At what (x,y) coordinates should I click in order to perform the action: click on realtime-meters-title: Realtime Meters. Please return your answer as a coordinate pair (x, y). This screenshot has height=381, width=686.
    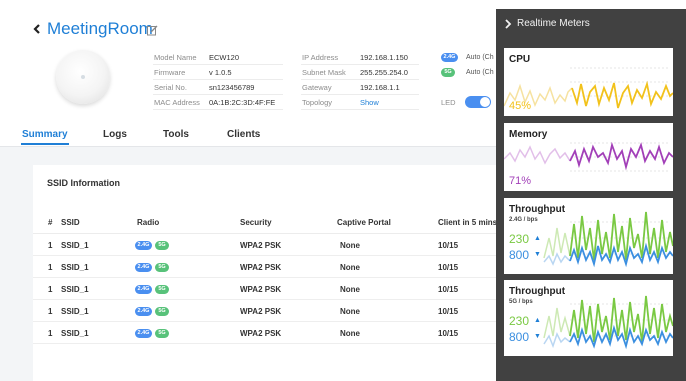
    Looking at the image, I should click on (553, 23).